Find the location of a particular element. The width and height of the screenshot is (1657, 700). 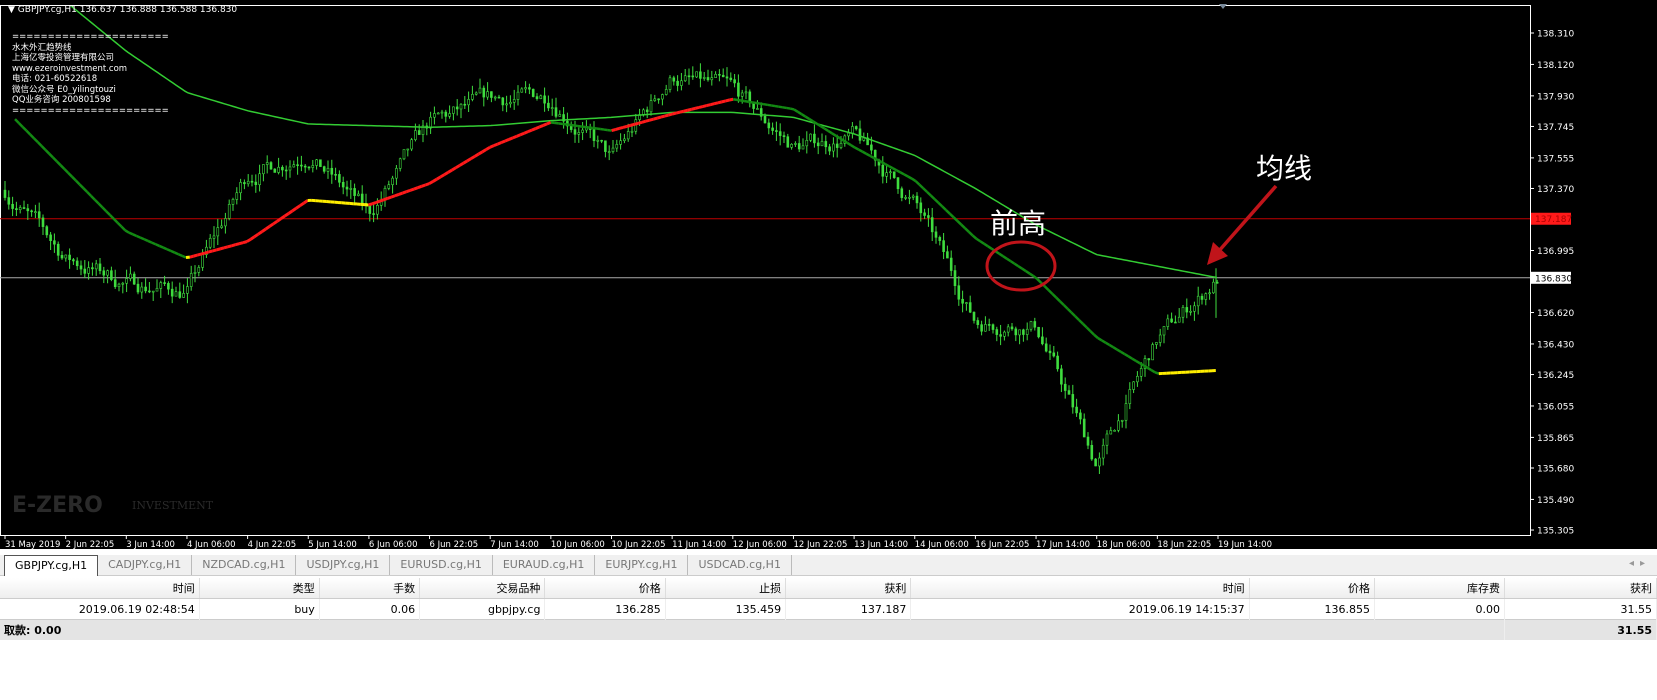

x-tick-label: 2 Jun 22:05 is located at coordinates (90, 545).